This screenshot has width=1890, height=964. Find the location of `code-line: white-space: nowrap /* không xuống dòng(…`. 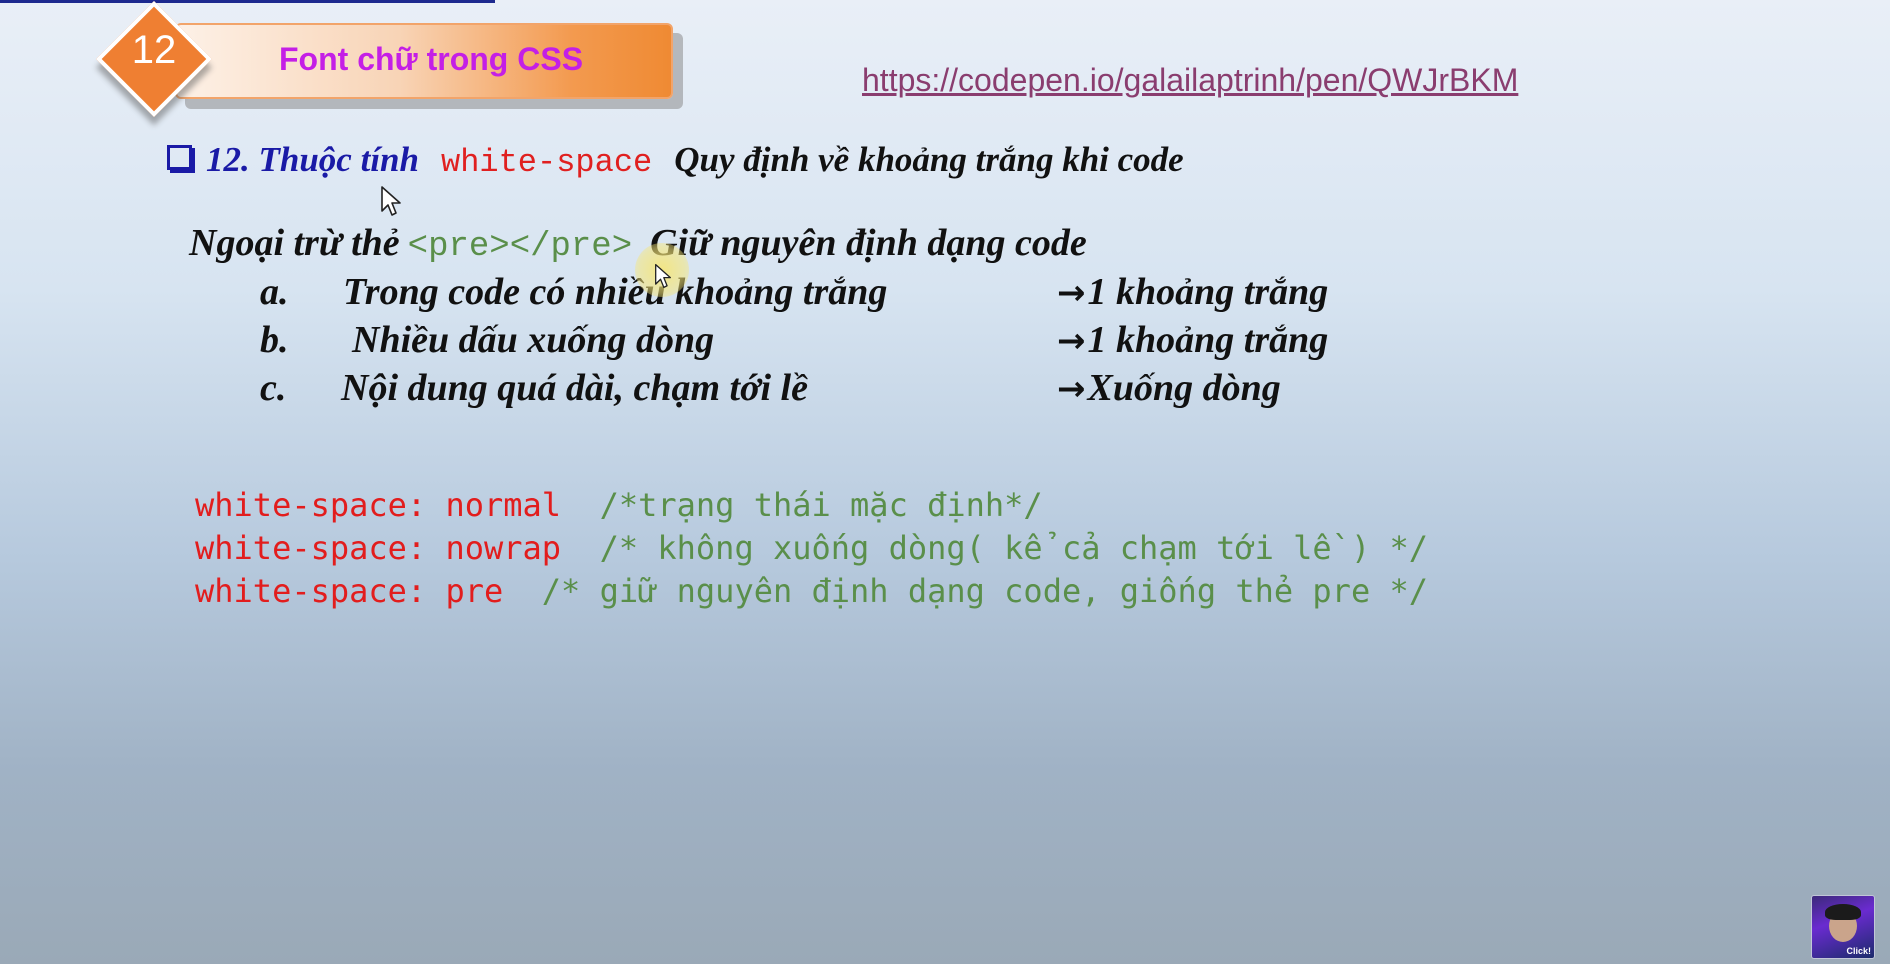

code-line: white-space: nowrap /* không xuống dòng(… is located at coordinates (811, 548).